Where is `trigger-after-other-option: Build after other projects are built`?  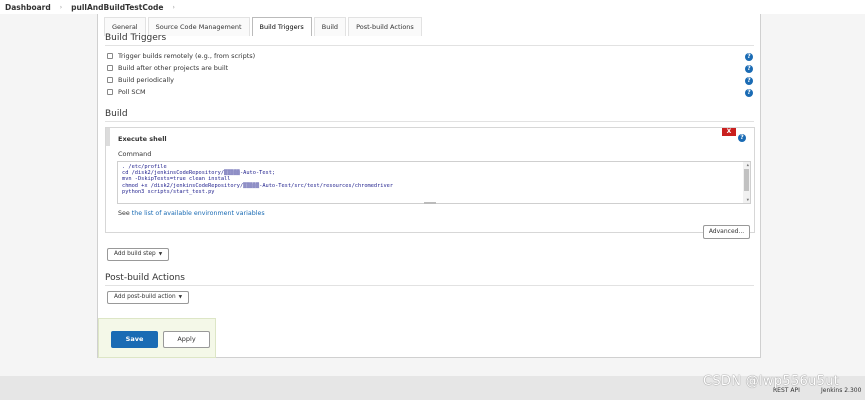 trigger-after-other-option: Build after other projects are built is located at coordinates (167, 68).